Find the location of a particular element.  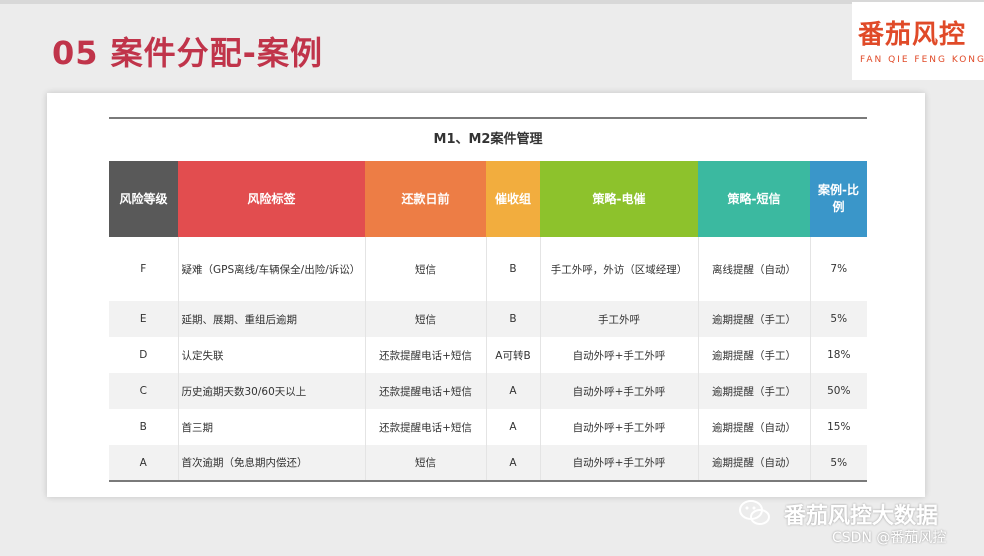

wechat-icon is located at coordinates (754, 512).